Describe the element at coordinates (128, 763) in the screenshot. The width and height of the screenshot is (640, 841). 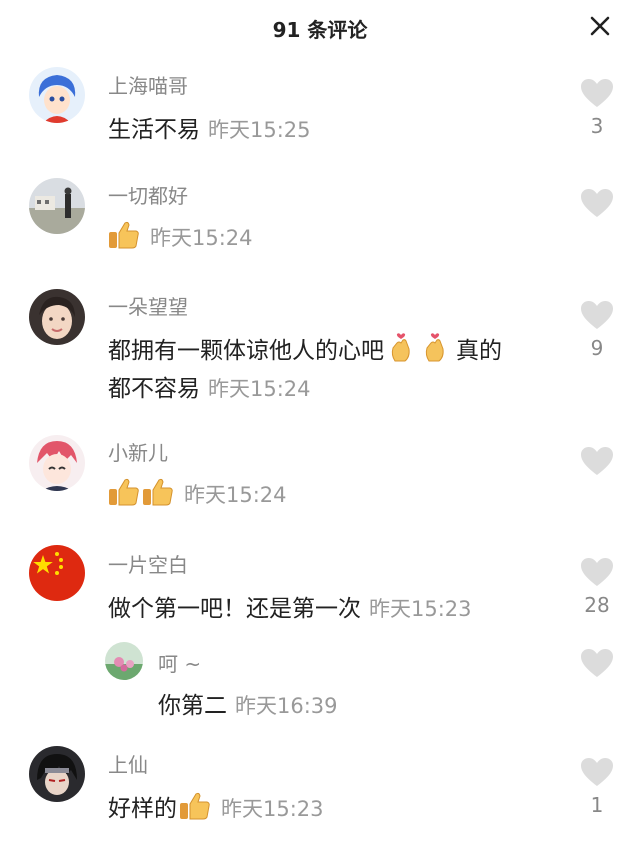
I see `comment-author: 上仙` at that location.